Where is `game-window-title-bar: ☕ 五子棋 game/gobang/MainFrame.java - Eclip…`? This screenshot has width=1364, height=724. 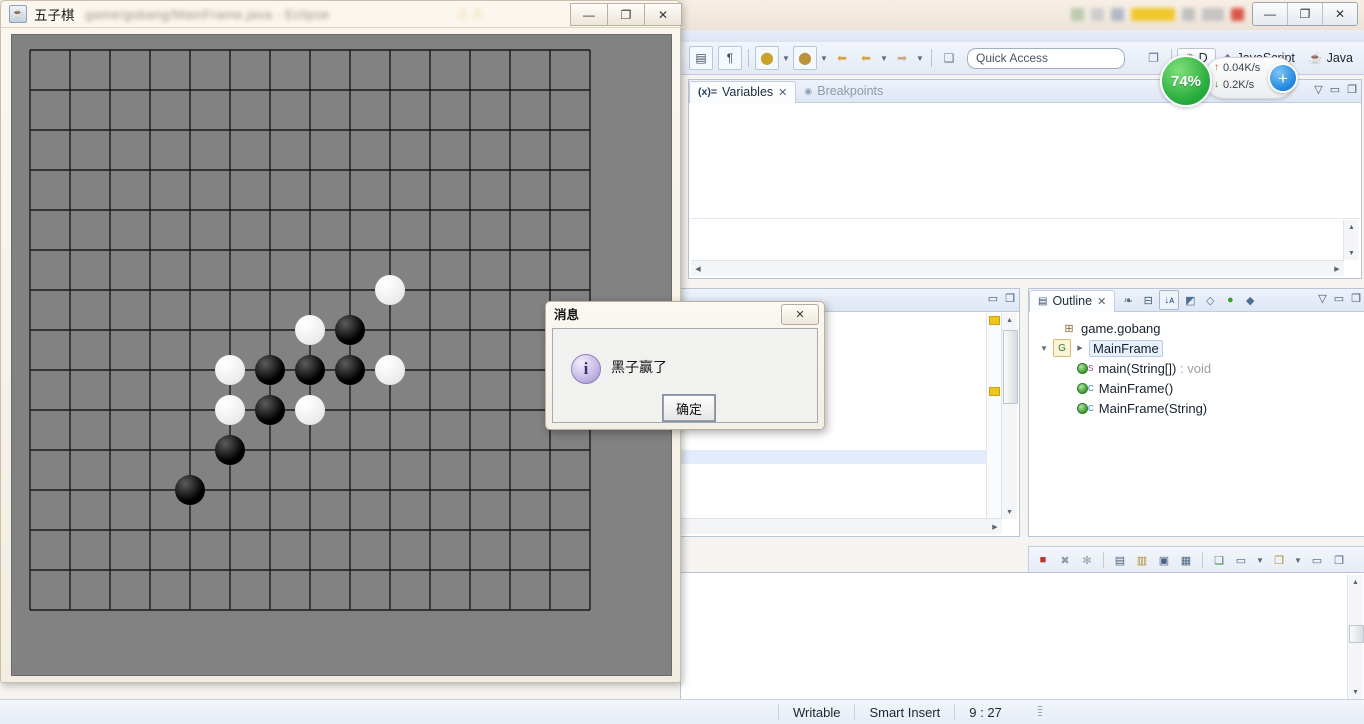
game-window-title-bar: ☕ 五子棋 game/gobang/MainFrame.java - Eclip… is located at coordinates (344, 14).